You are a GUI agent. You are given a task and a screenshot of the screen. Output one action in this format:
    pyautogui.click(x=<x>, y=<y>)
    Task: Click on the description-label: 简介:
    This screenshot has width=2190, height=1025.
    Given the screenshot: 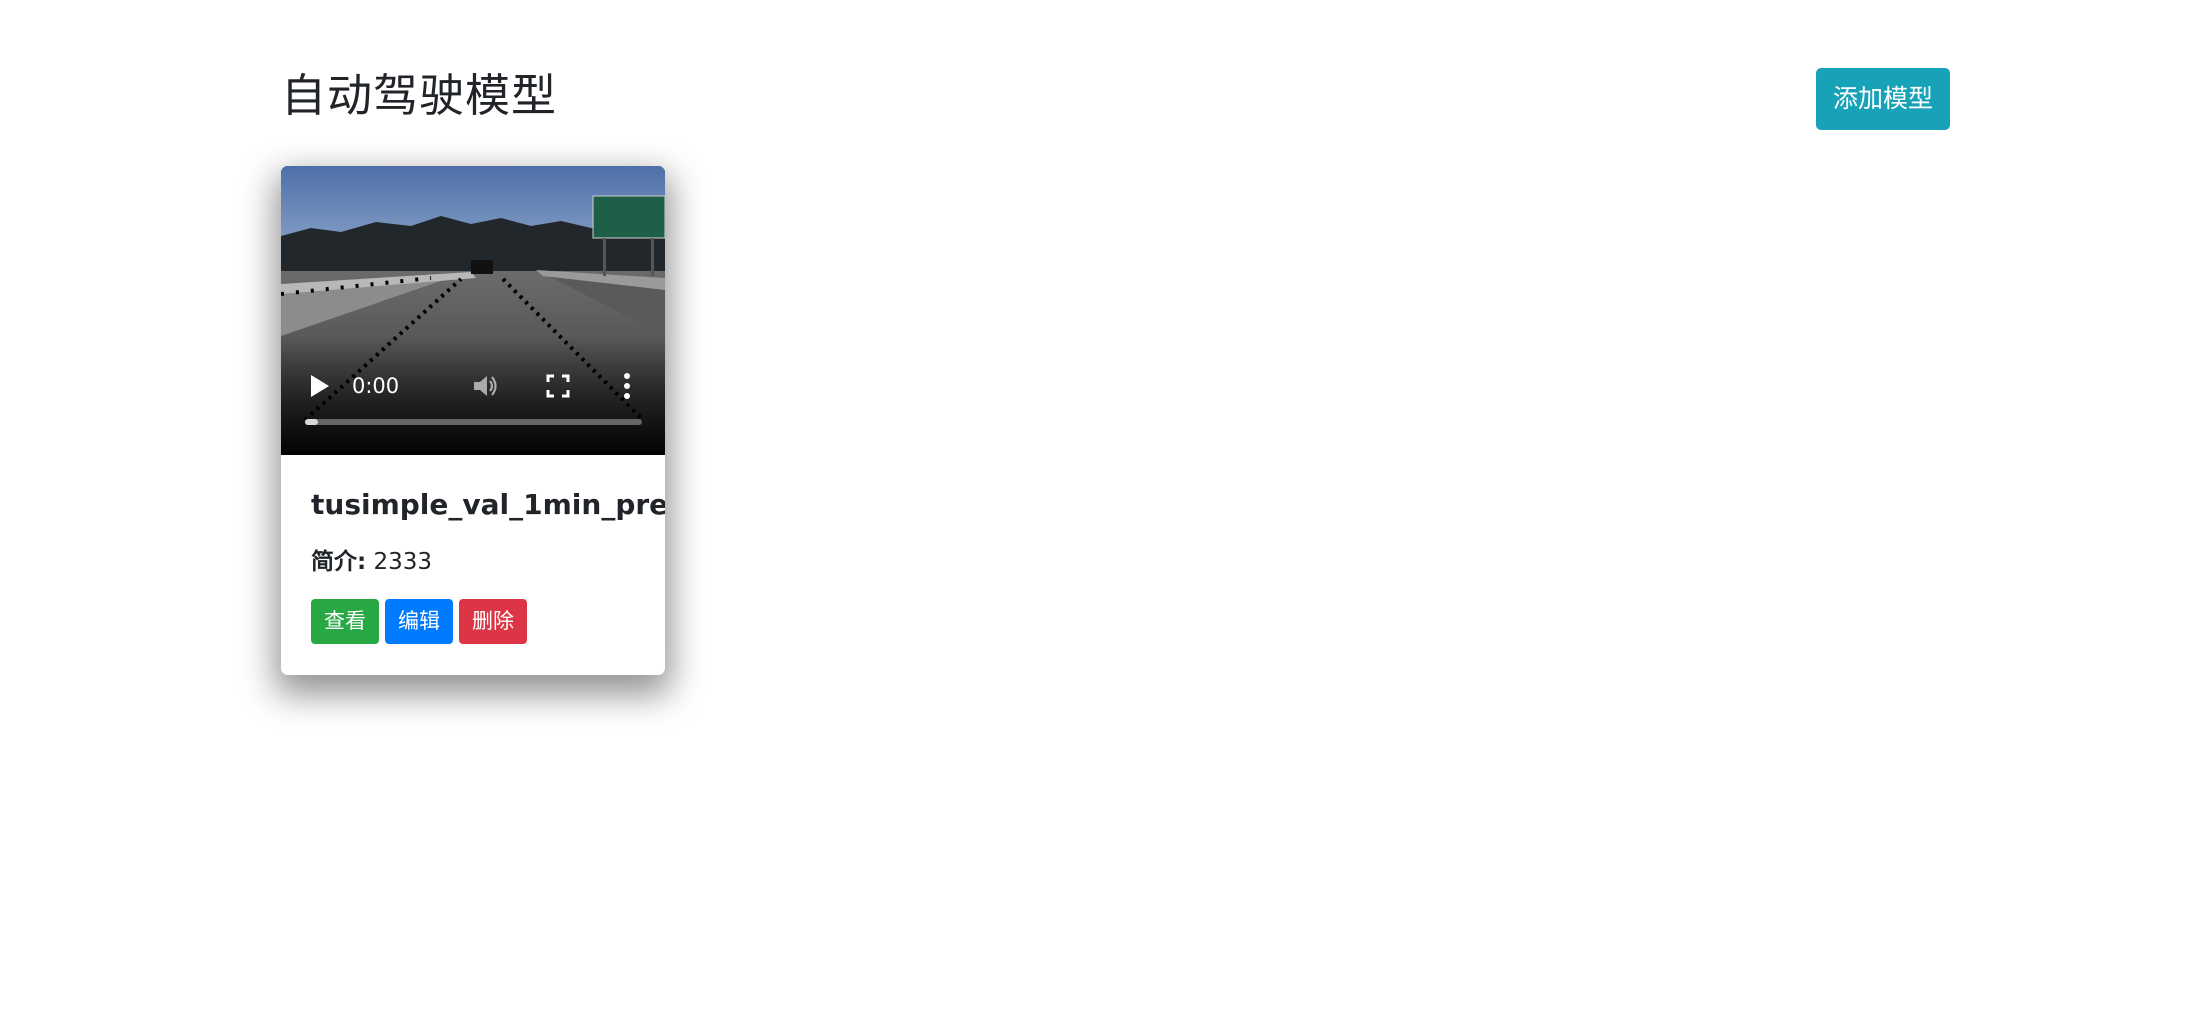 What is the action you would take?
    pyautogui.click(x=339, y=562)
    